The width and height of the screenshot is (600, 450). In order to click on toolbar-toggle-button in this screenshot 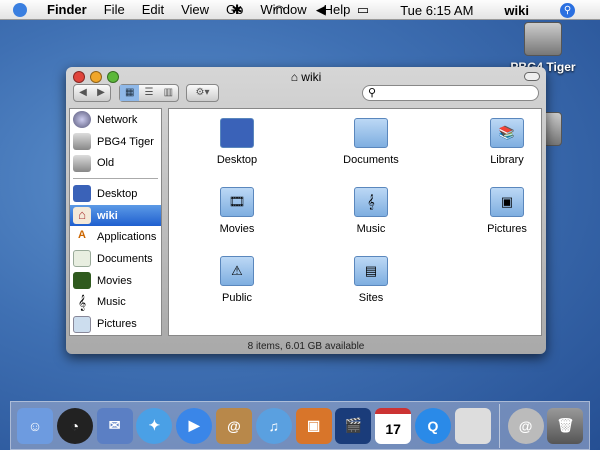, I will do `click(532, 76)`.